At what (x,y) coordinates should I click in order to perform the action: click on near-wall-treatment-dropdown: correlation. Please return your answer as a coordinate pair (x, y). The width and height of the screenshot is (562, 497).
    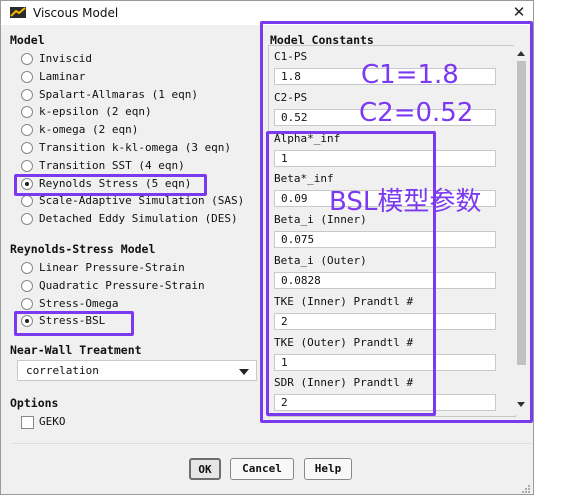
    Looking at the image, I should click on (137, 370).